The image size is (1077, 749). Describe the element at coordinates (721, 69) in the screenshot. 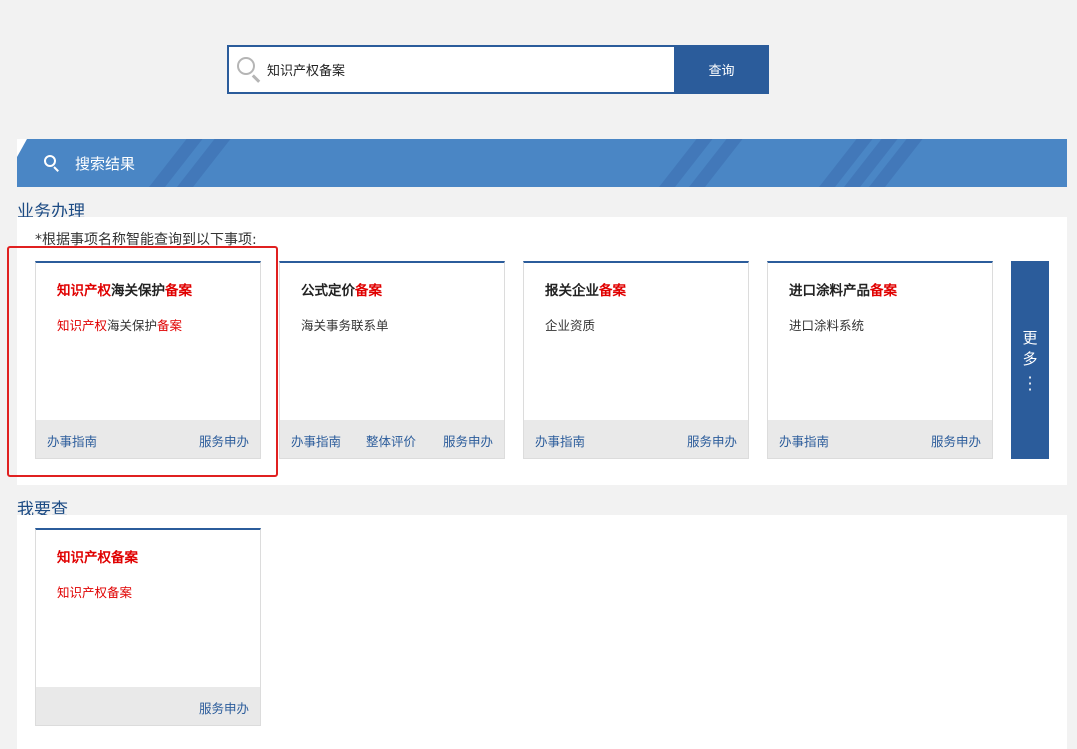

I see `search-button: 查询` at that location.